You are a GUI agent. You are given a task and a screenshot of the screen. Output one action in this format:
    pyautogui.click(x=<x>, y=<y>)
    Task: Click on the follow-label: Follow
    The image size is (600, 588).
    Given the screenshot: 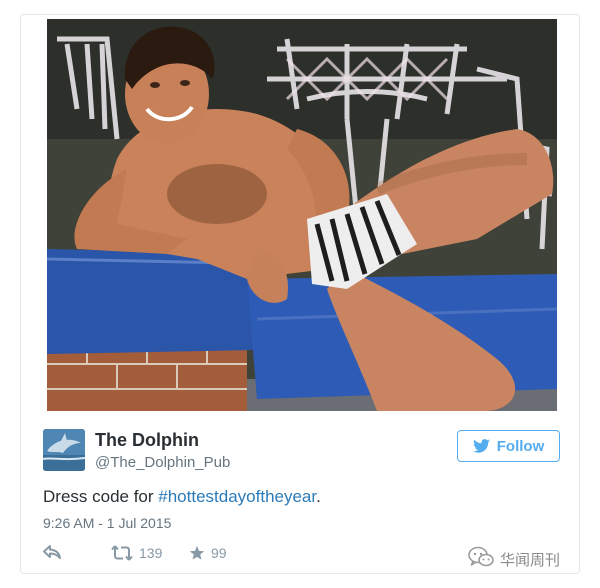 What is the action you would take?
    pyautogui.click(x=520, y=446)
    